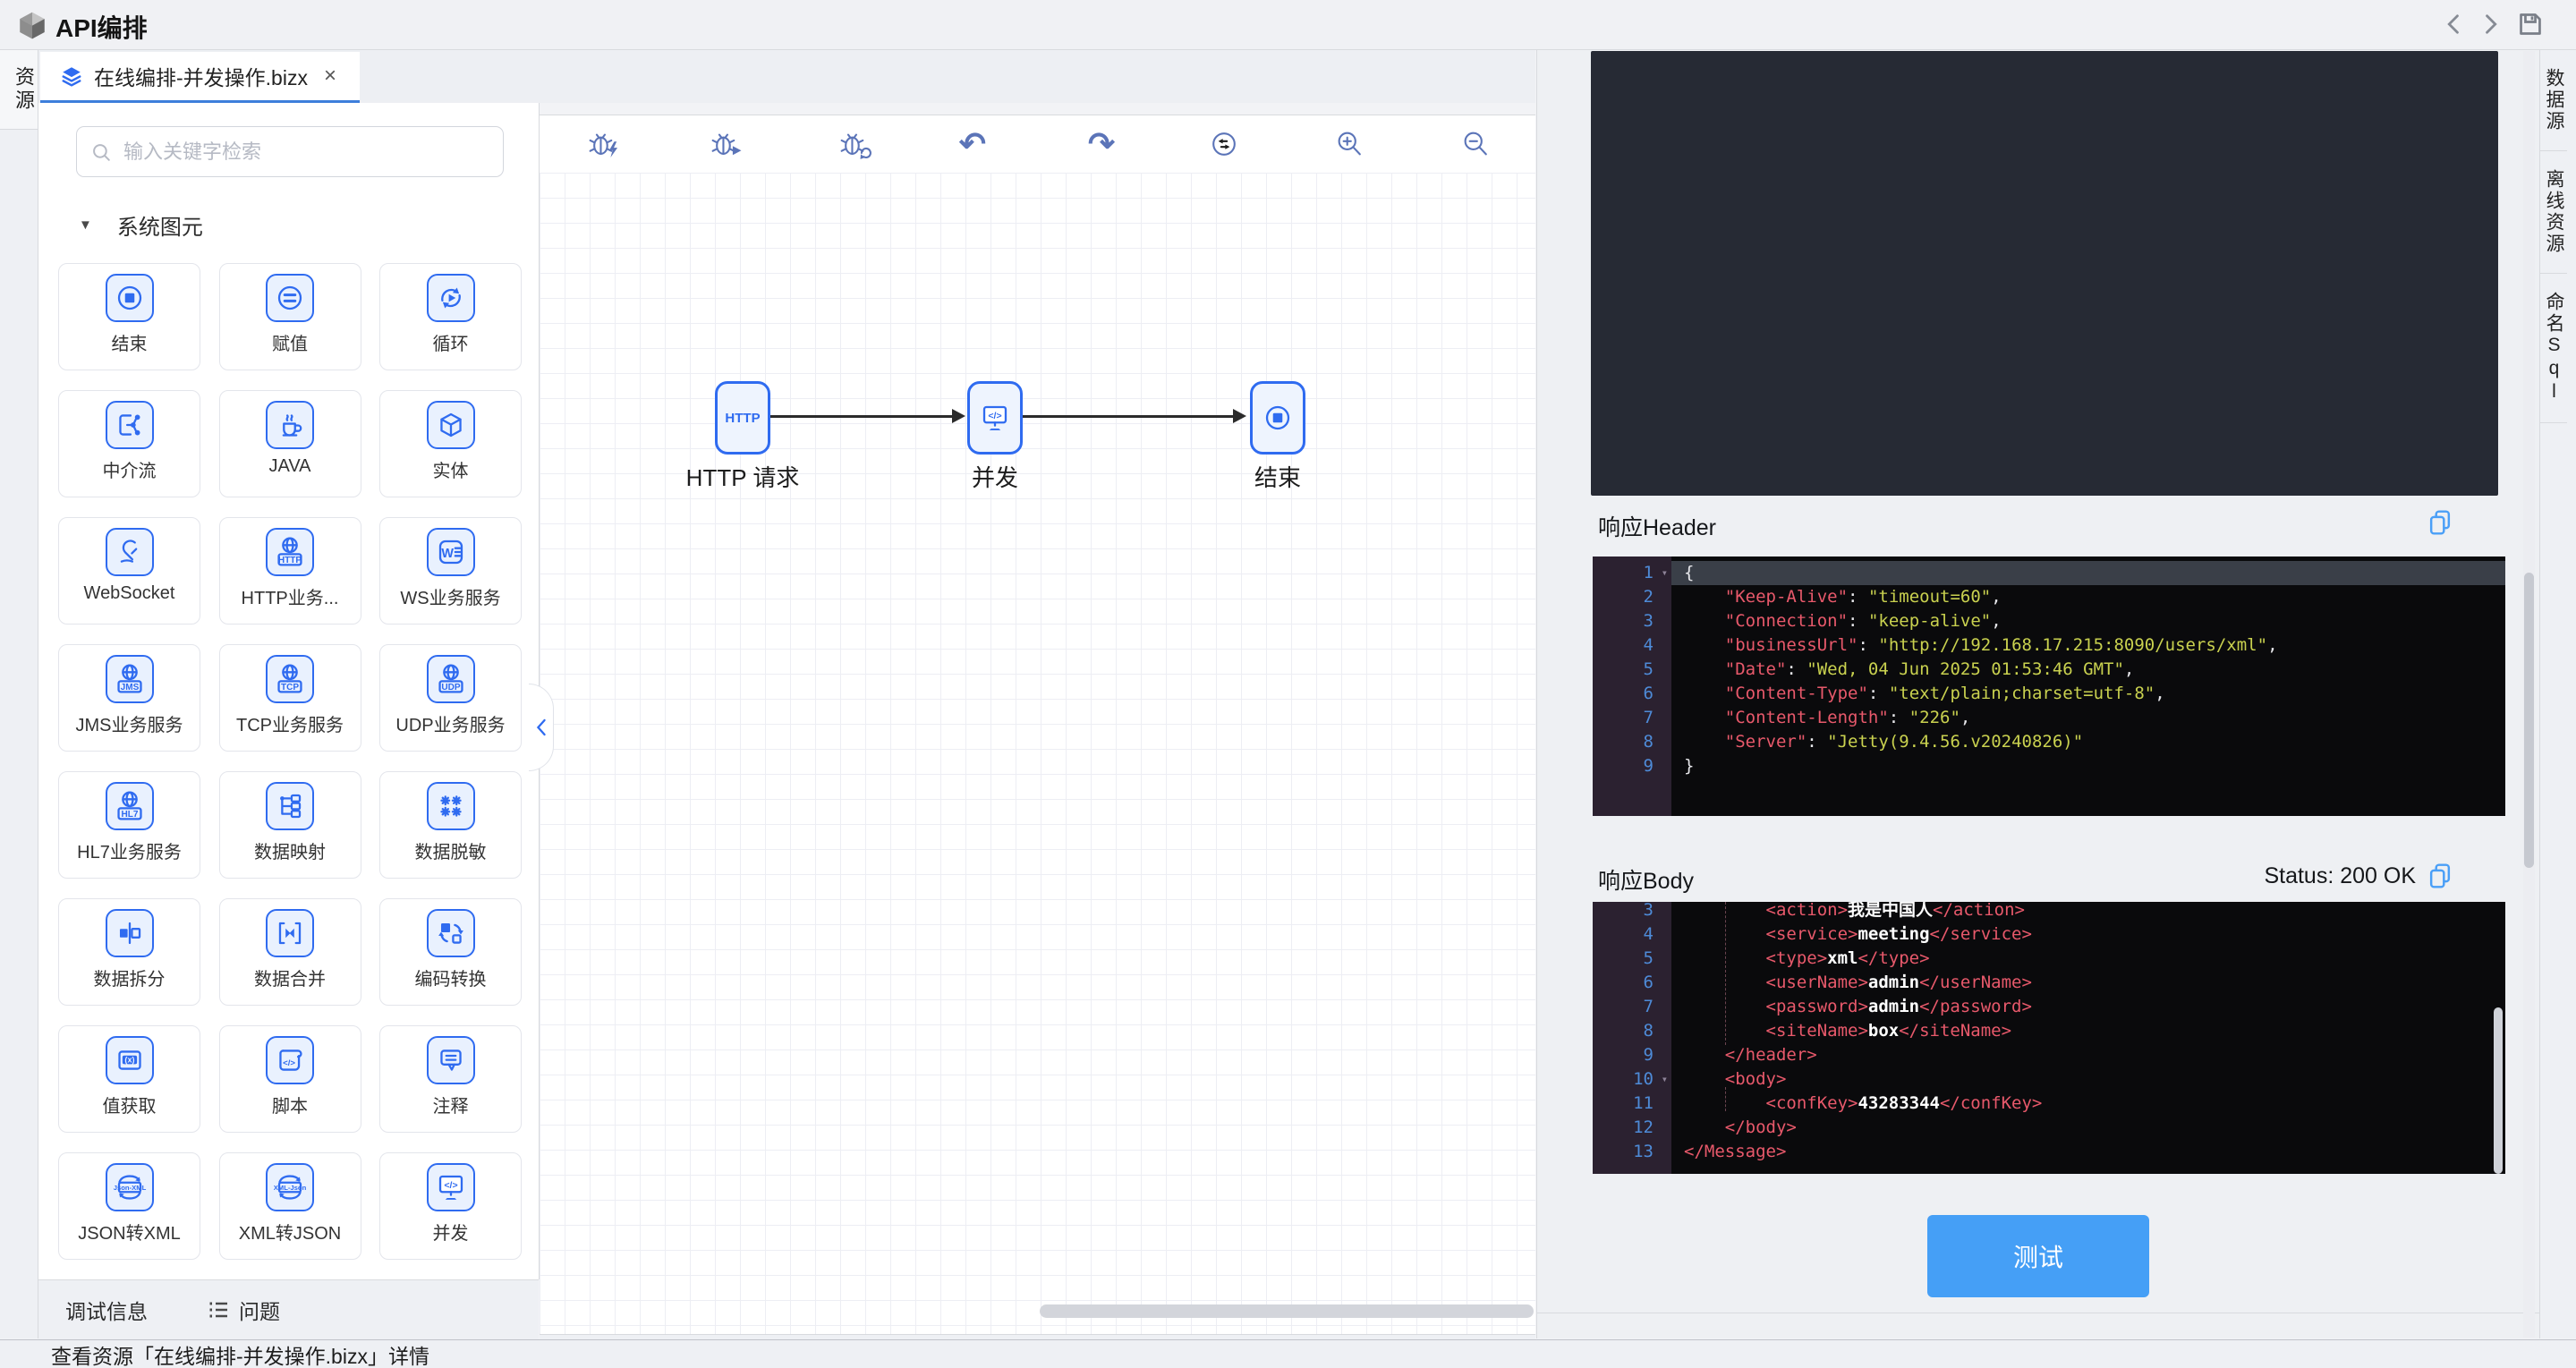  I want to click on palette-item-concurrent: </> 并发, so click(450, 1206).